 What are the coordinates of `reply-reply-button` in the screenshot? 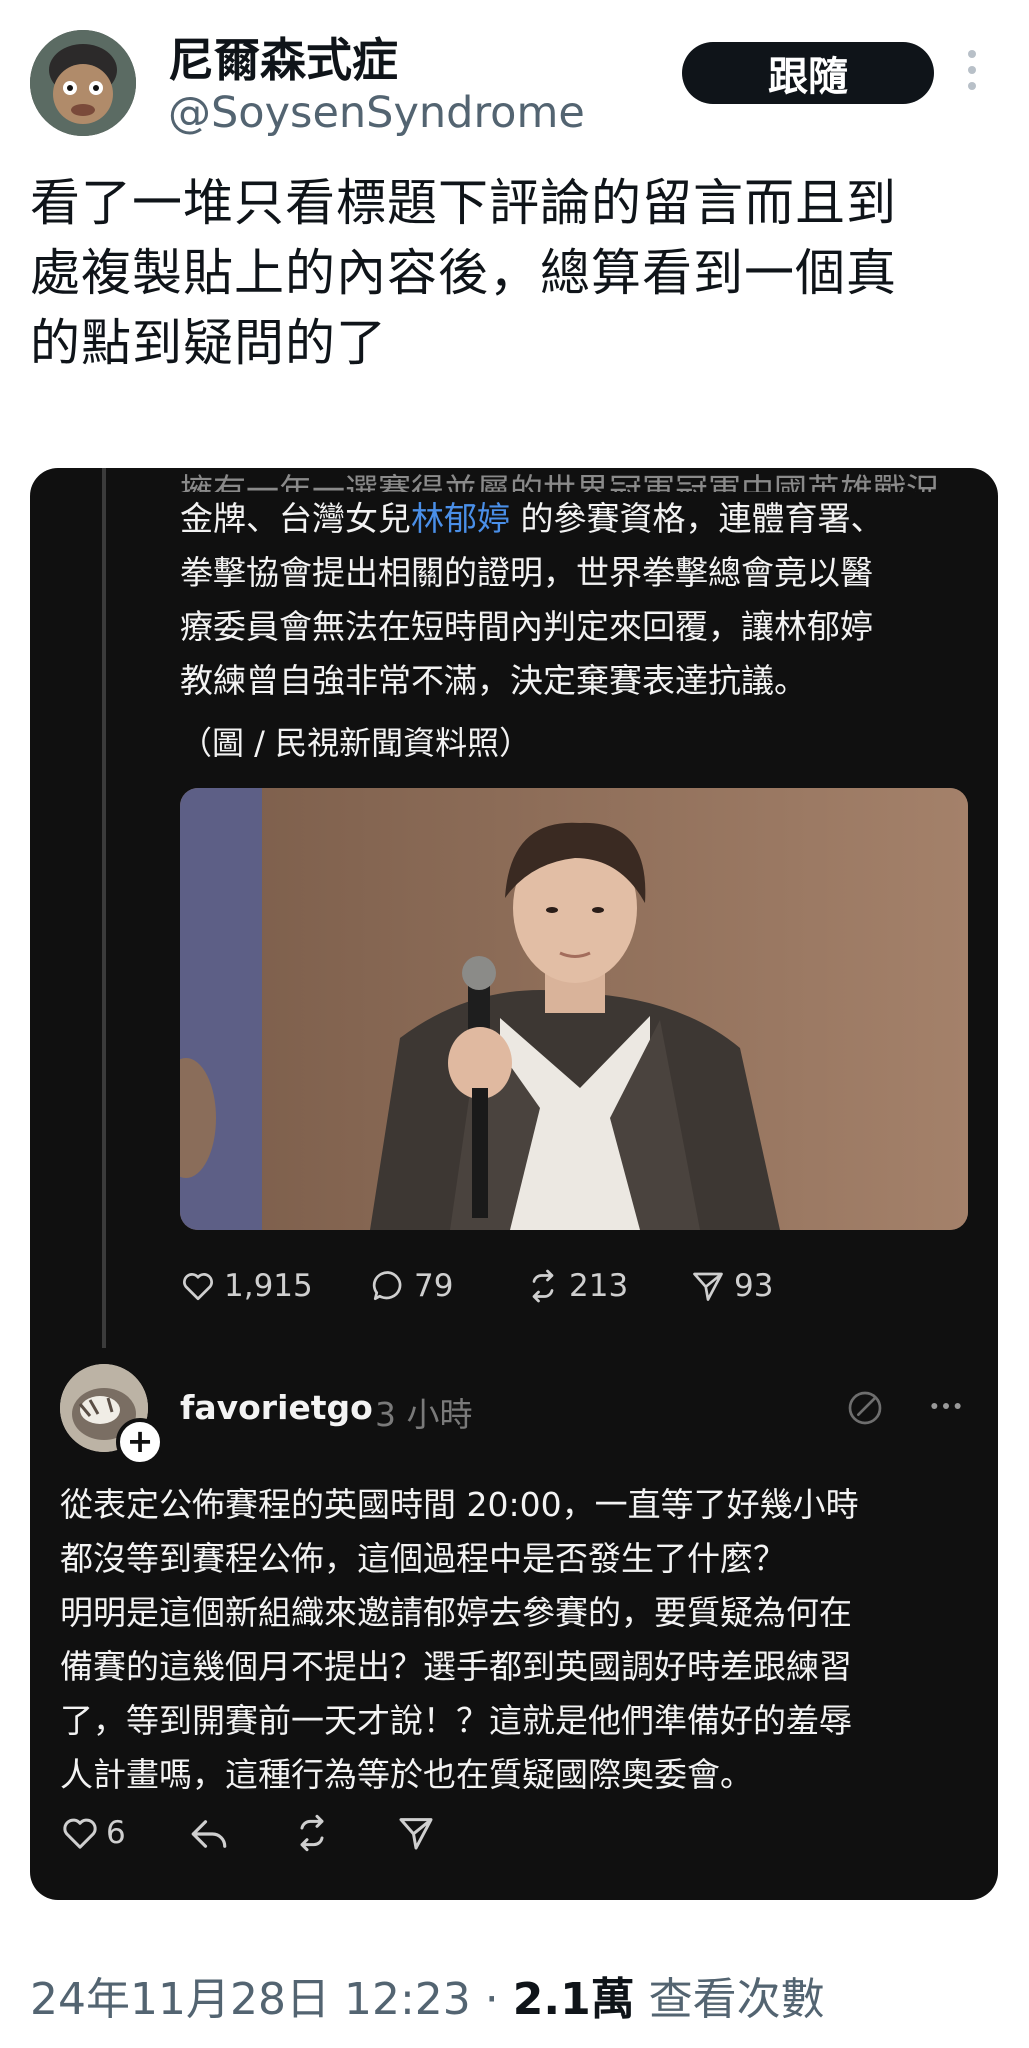 It's located at (209, 1834).